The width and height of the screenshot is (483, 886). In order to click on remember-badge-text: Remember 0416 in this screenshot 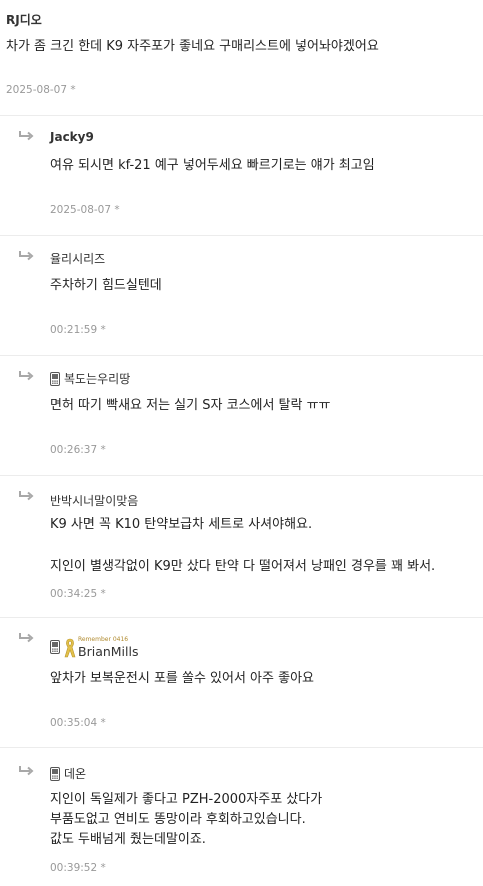, I will do `click(103, 639)`.